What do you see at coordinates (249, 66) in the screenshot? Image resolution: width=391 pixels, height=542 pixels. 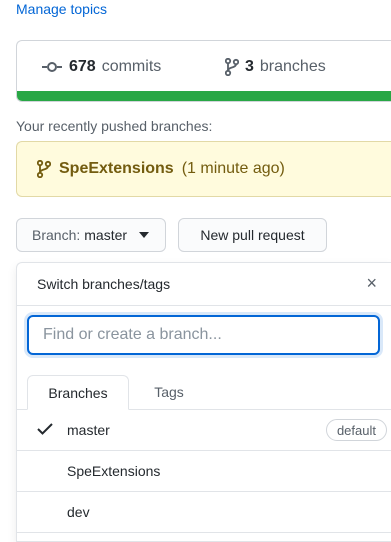 I see `branches-count: 3` at bounding box center [249, 66].